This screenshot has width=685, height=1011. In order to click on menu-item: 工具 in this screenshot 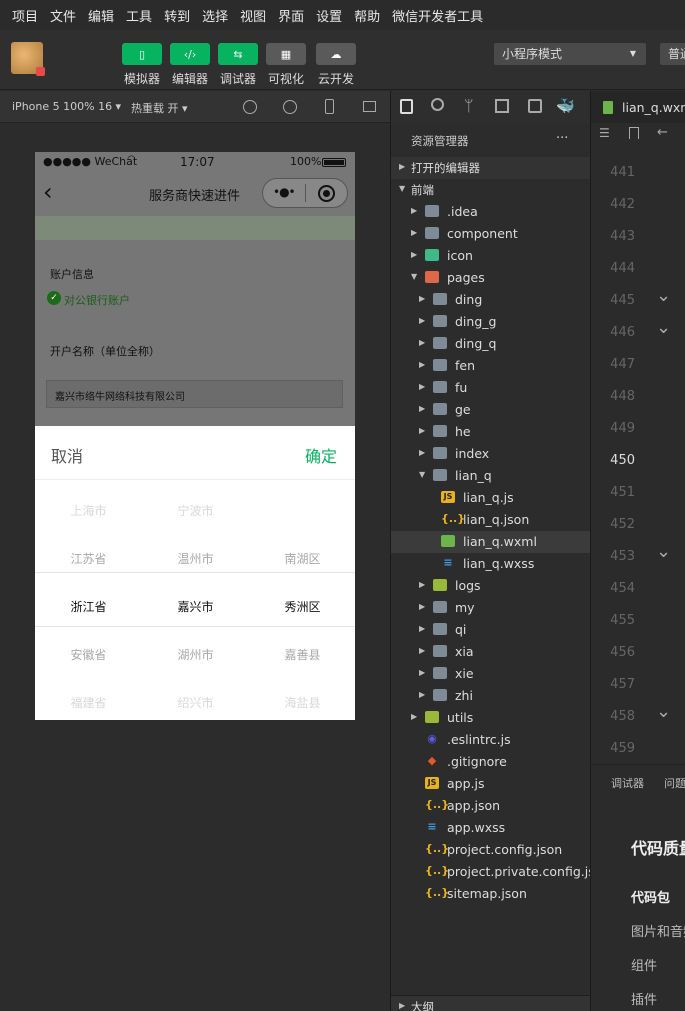, I will do `click(139, 15)`.